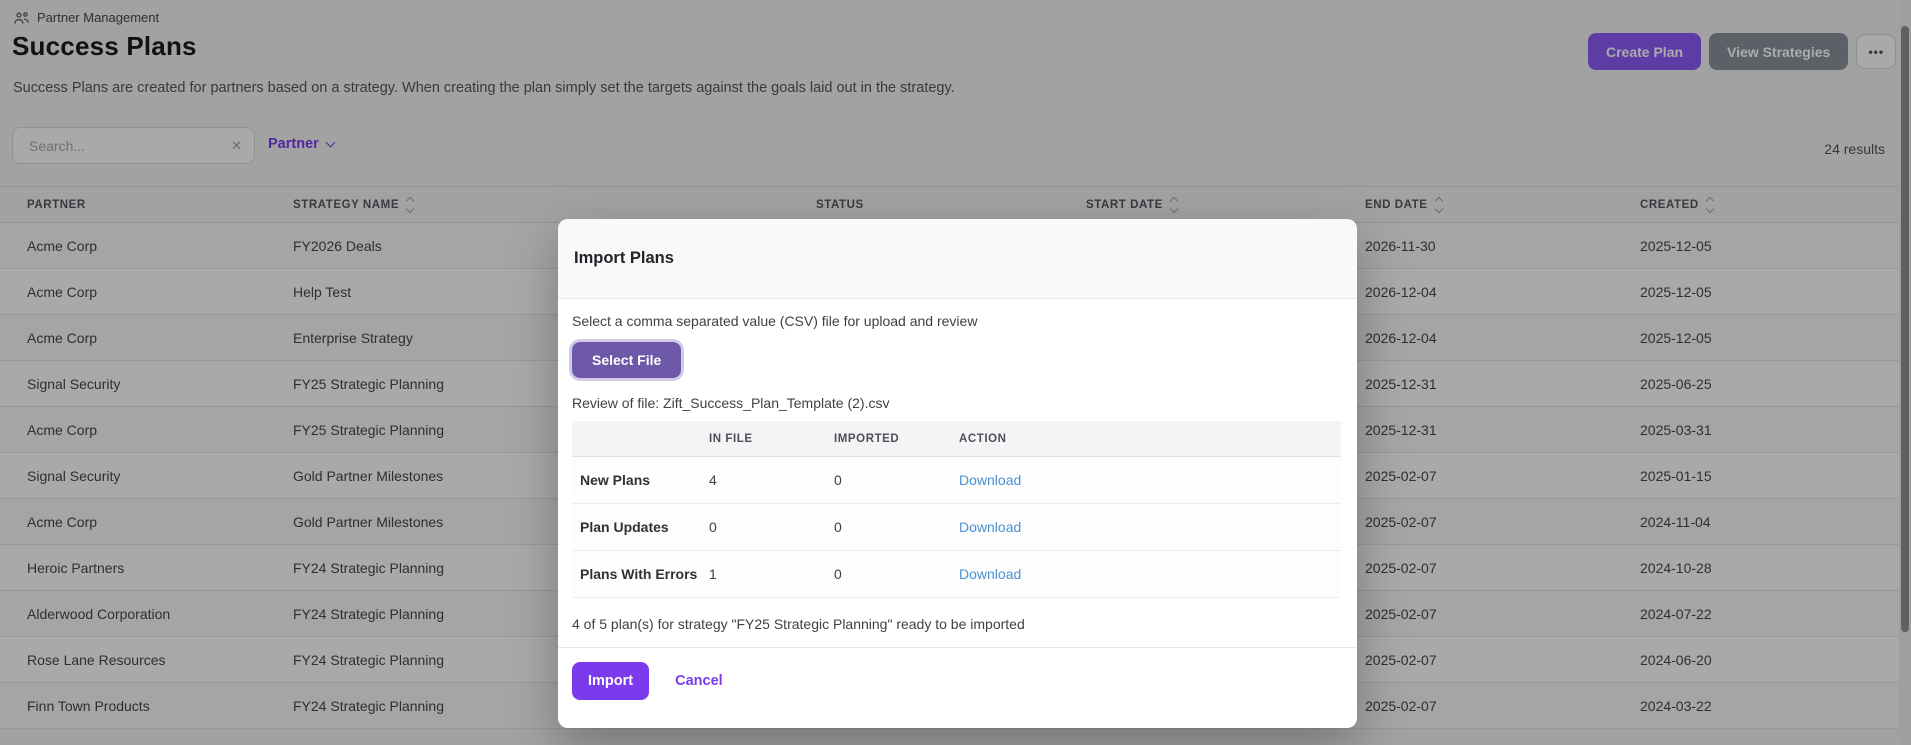 This screenshot has width=1911, height=745. I want to click on modal-footer: Import Cancel, so click(956, 674).